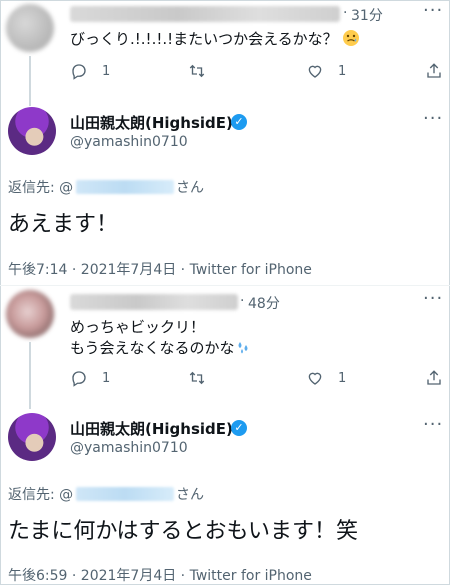 Image resolution: width=450 pixels, height=585 pixels. What do you see at coordinates (225, 285) in the screenshot?
I see `divider` at bounding box center [225, 285].